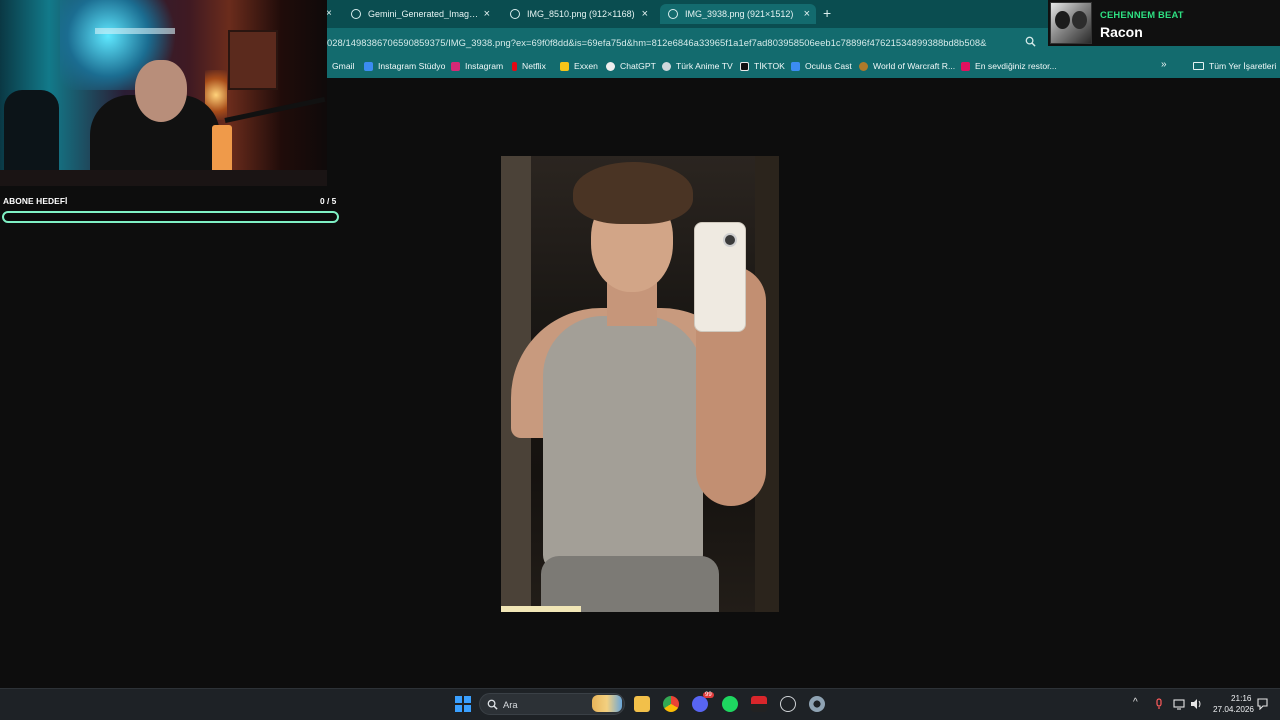 The width and height of the screenshot is (1280, 720). I want to click on game-launcher-icon, so click(759, 704).